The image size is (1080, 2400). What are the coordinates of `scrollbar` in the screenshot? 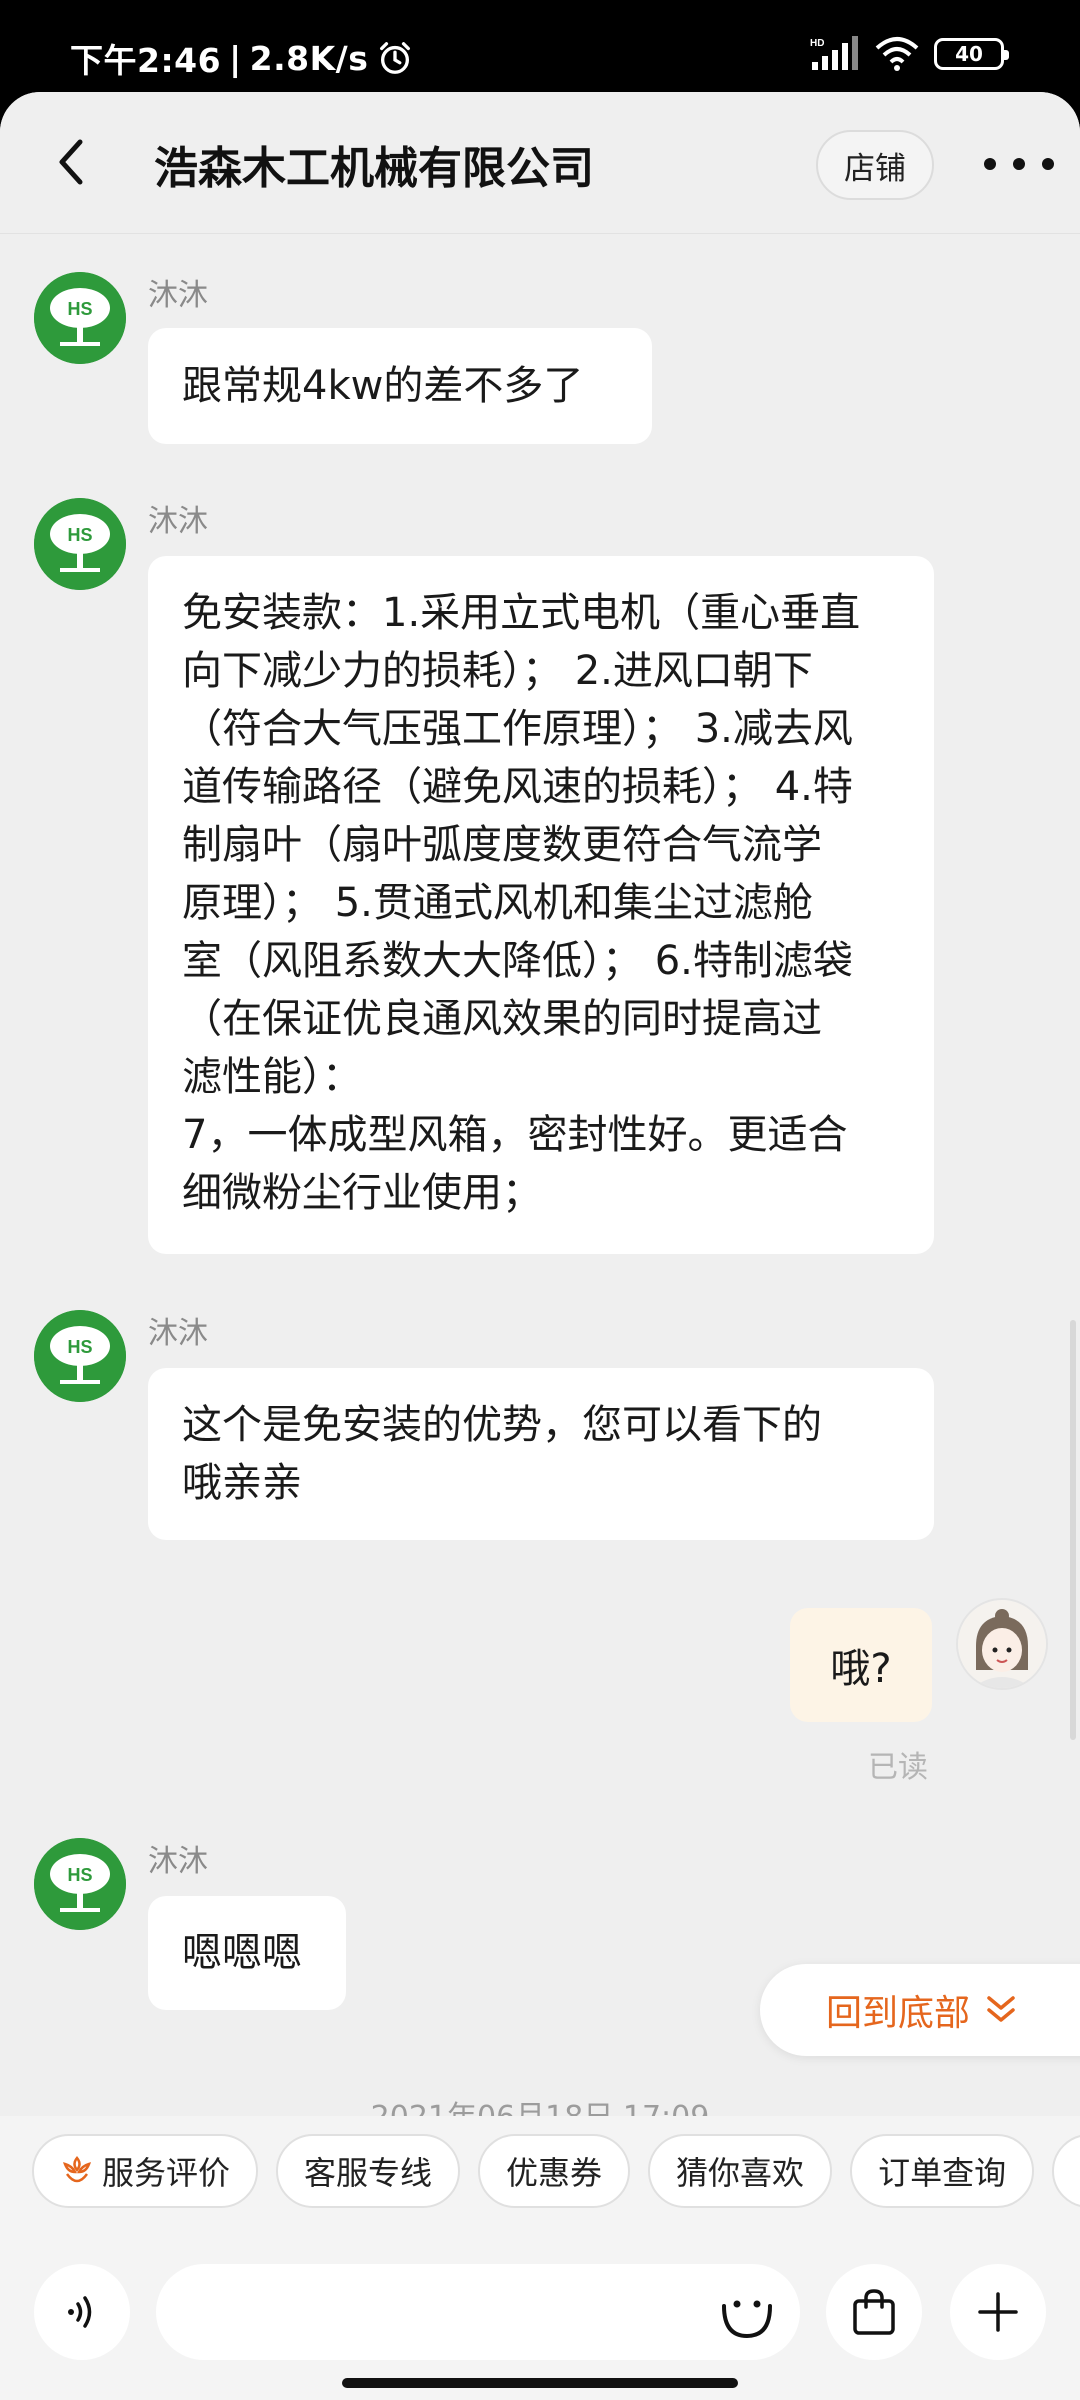 It's located at (1073, 1530).